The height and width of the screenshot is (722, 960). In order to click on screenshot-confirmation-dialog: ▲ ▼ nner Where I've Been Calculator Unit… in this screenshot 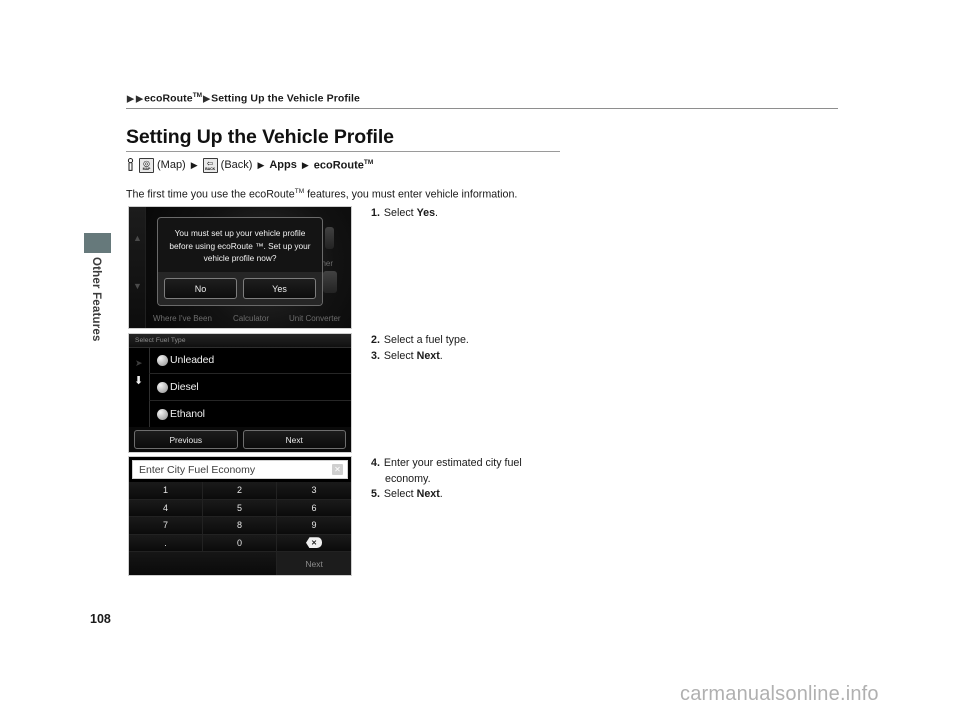, I will do `click(240, 267)`.